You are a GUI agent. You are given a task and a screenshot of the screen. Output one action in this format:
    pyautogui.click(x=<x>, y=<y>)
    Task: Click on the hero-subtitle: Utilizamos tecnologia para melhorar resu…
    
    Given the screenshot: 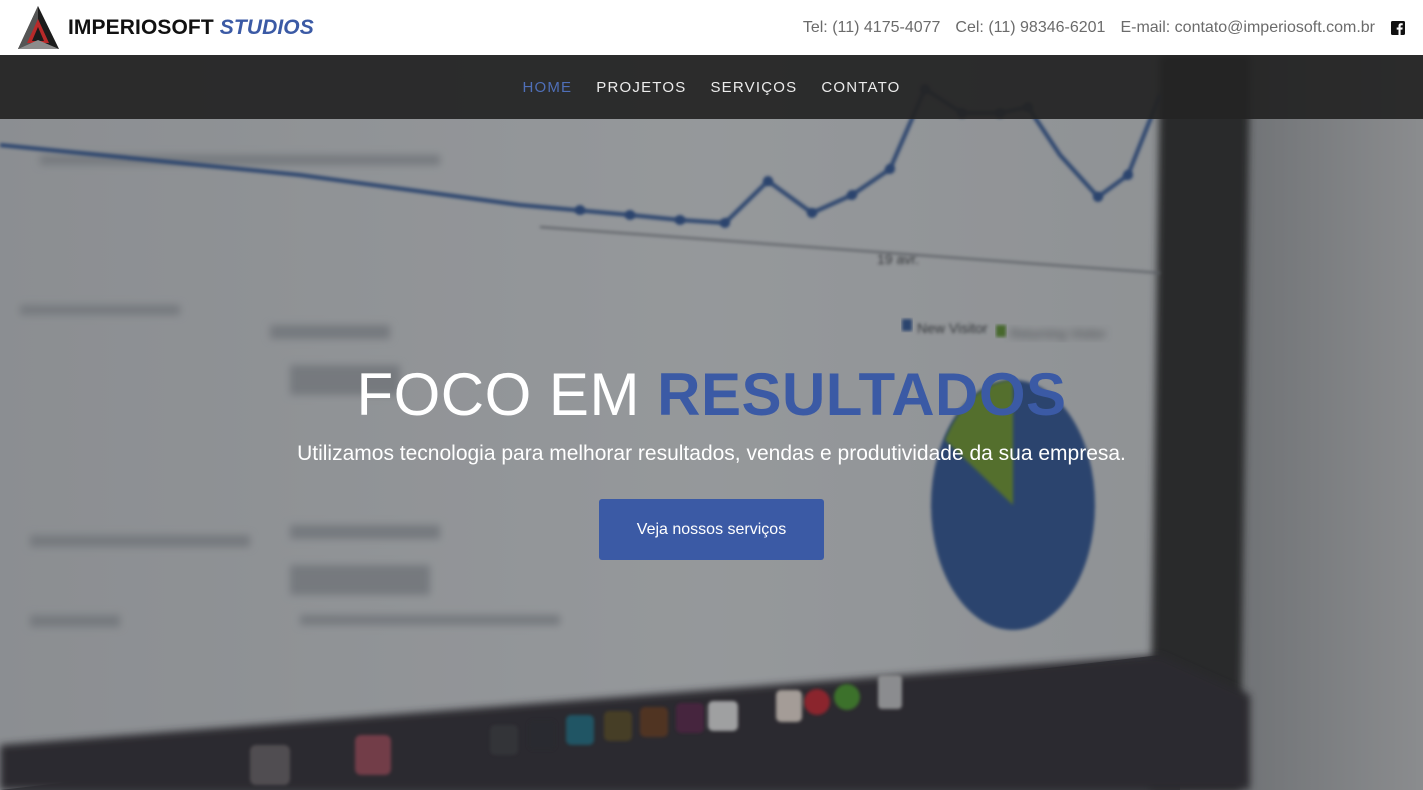 What is the action you would take?
    pyautogui.click(x=711, y=453)
    